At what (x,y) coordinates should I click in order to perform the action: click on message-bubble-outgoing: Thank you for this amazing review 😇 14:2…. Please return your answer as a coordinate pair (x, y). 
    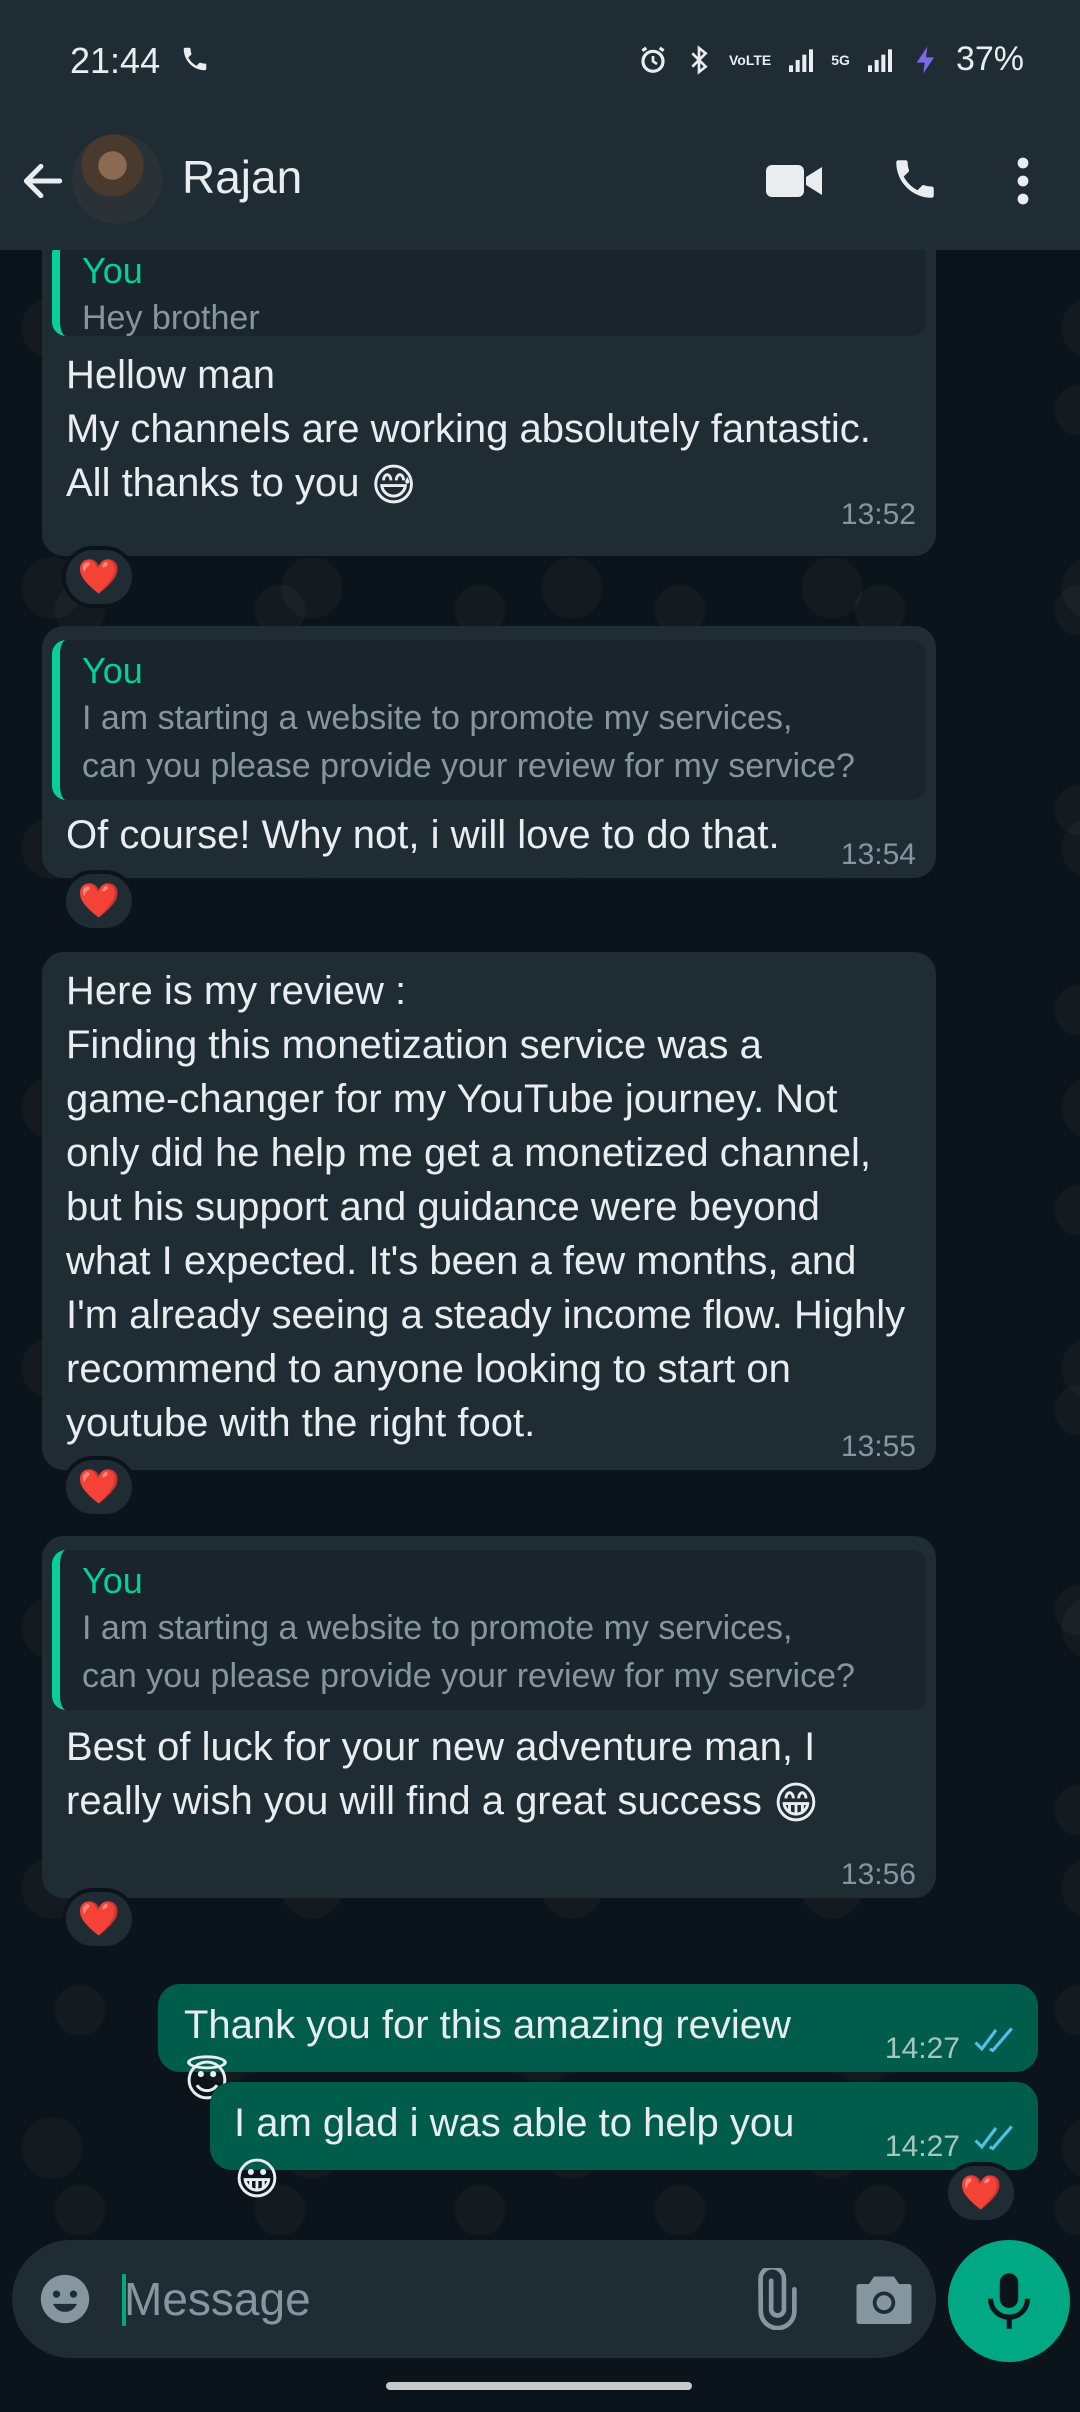
    Looking at the image, I should click on (598, 2045).